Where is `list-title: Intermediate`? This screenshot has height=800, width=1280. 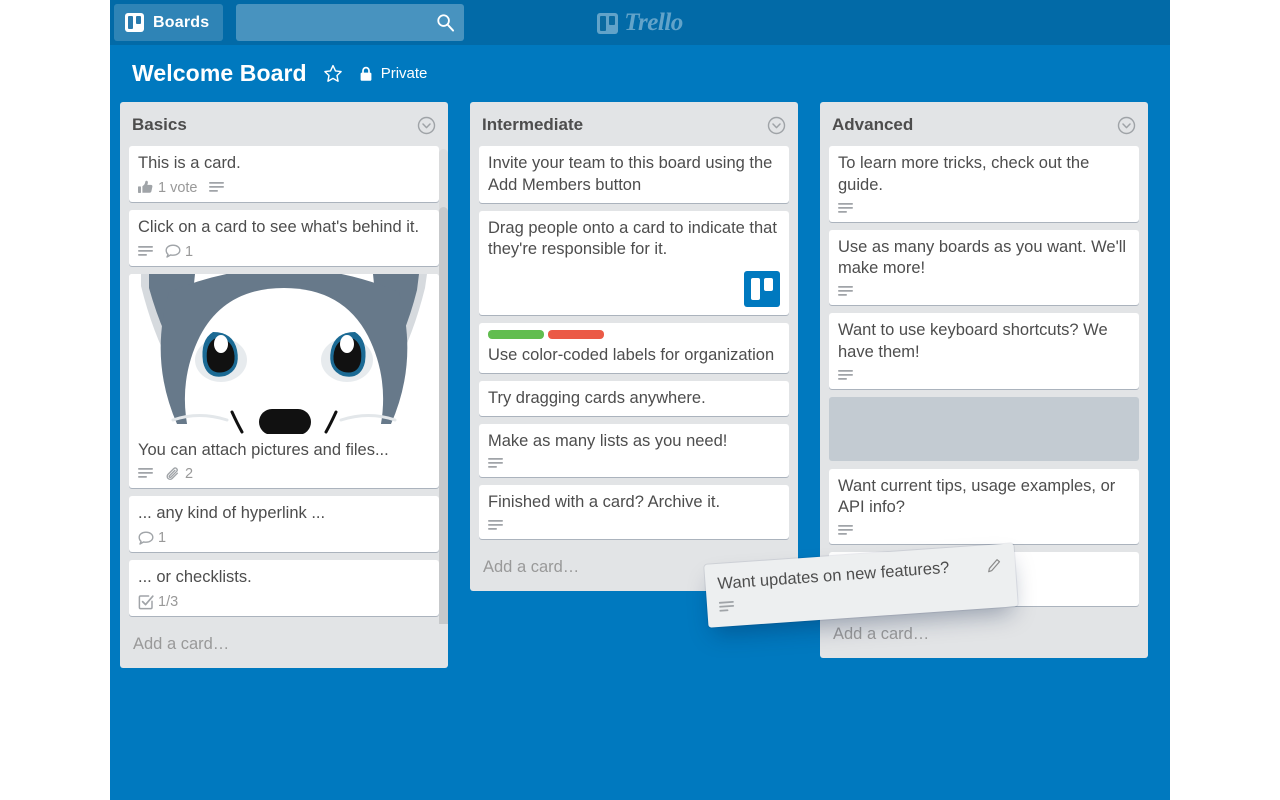
list-title: Intermediate is located at coordinates (533, 124).